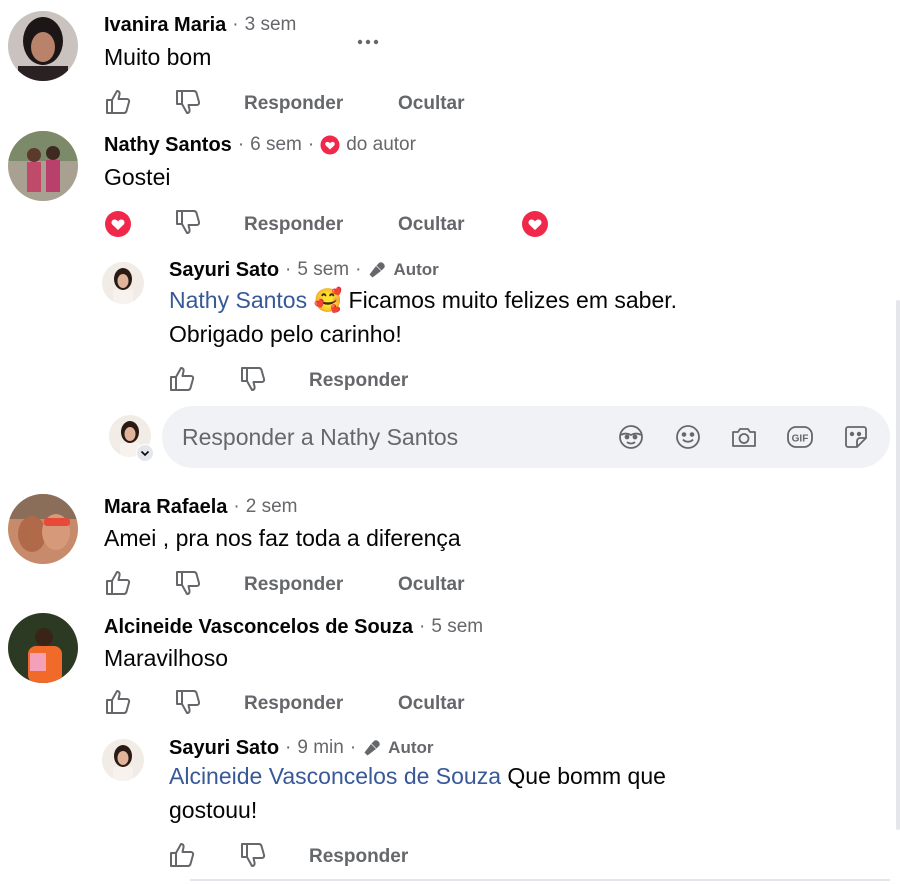 This screenshot has height=884, width=900. What do you see at coordinates (856, 437) in the screenshot?
I see `sticker-icon` at bounding box center [856, 437].